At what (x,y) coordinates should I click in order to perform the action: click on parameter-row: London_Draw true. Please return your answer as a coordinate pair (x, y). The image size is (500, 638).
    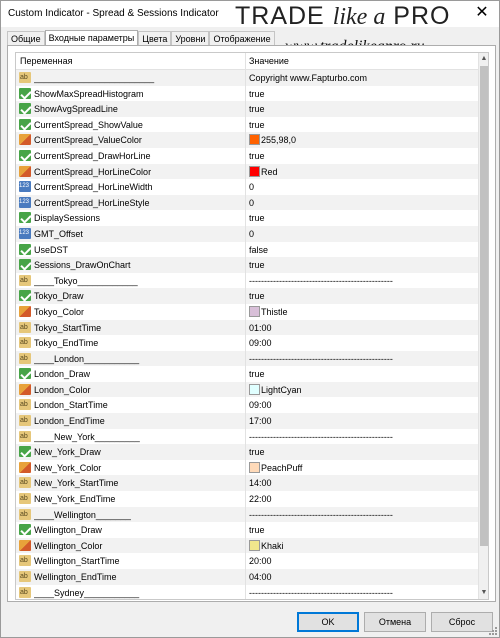
    Looking at the image, I should click on (247, 374).